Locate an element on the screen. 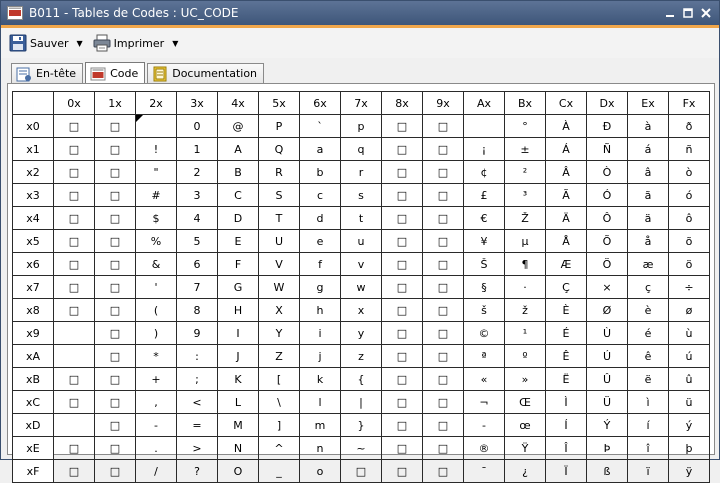 Image resolution: width=720 pixels, height=483 pixels. close-button is located at coordinates (706, 13).